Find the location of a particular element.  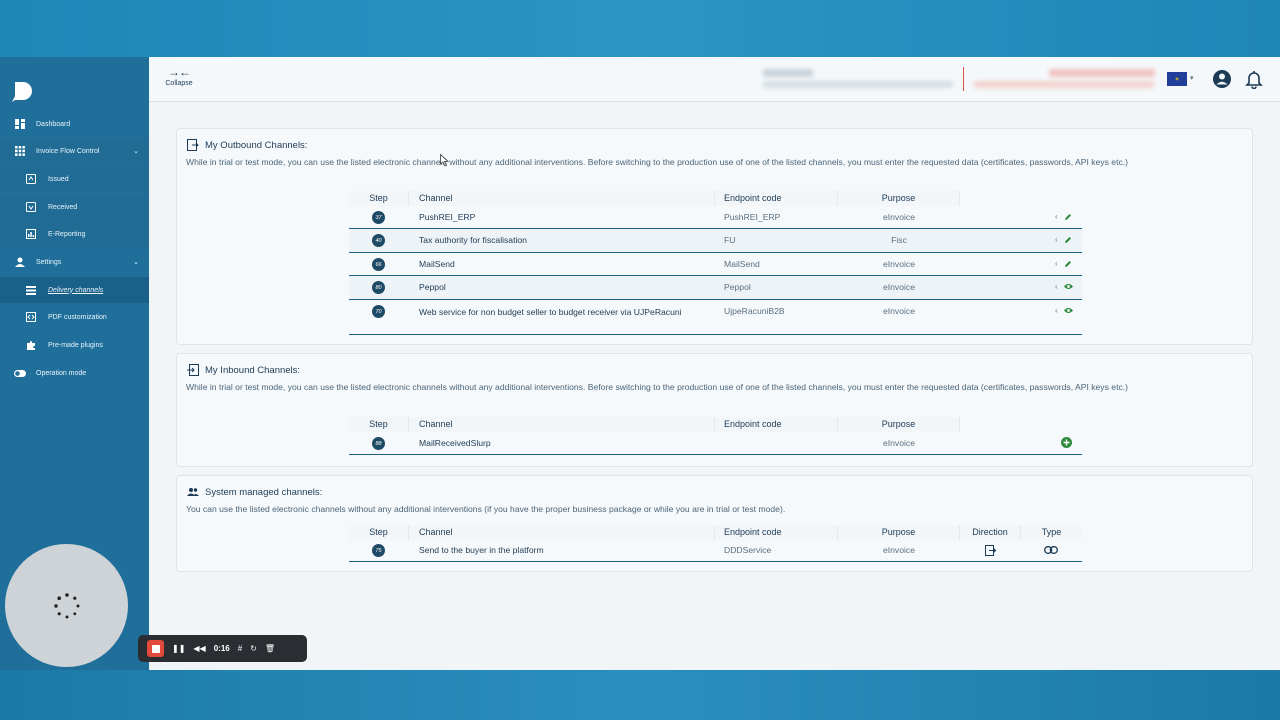

sidebar-item-label: Invoice Flow Control is located at coordinates (68, 151).